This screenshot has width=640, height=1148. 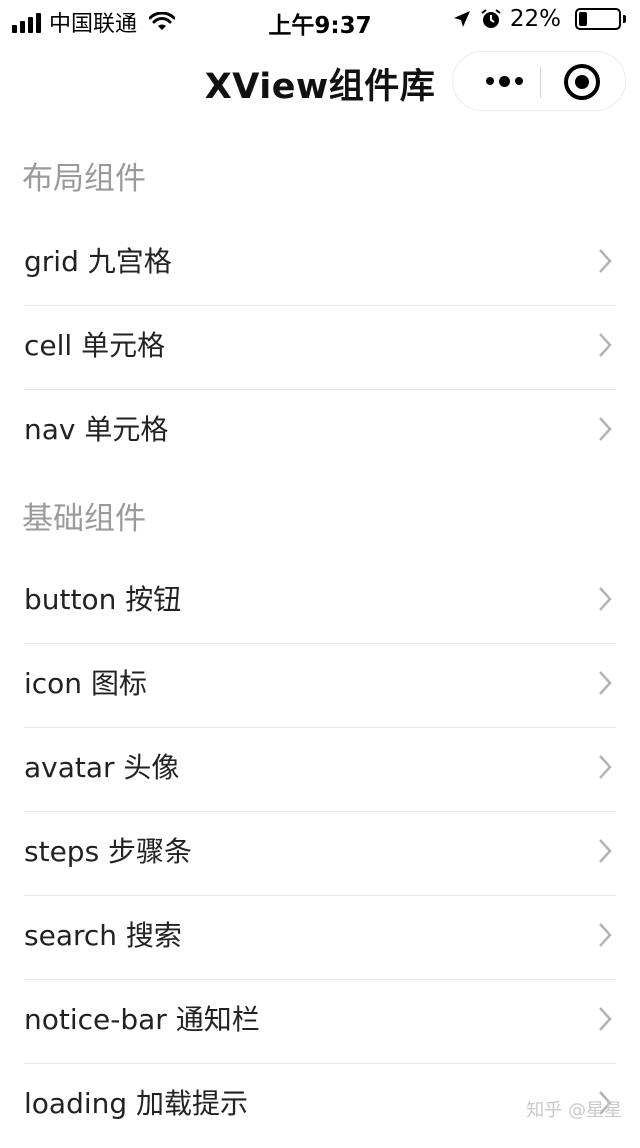 I want to click on list-item-label: loading 加载提示, so click(x=136, y=1102).